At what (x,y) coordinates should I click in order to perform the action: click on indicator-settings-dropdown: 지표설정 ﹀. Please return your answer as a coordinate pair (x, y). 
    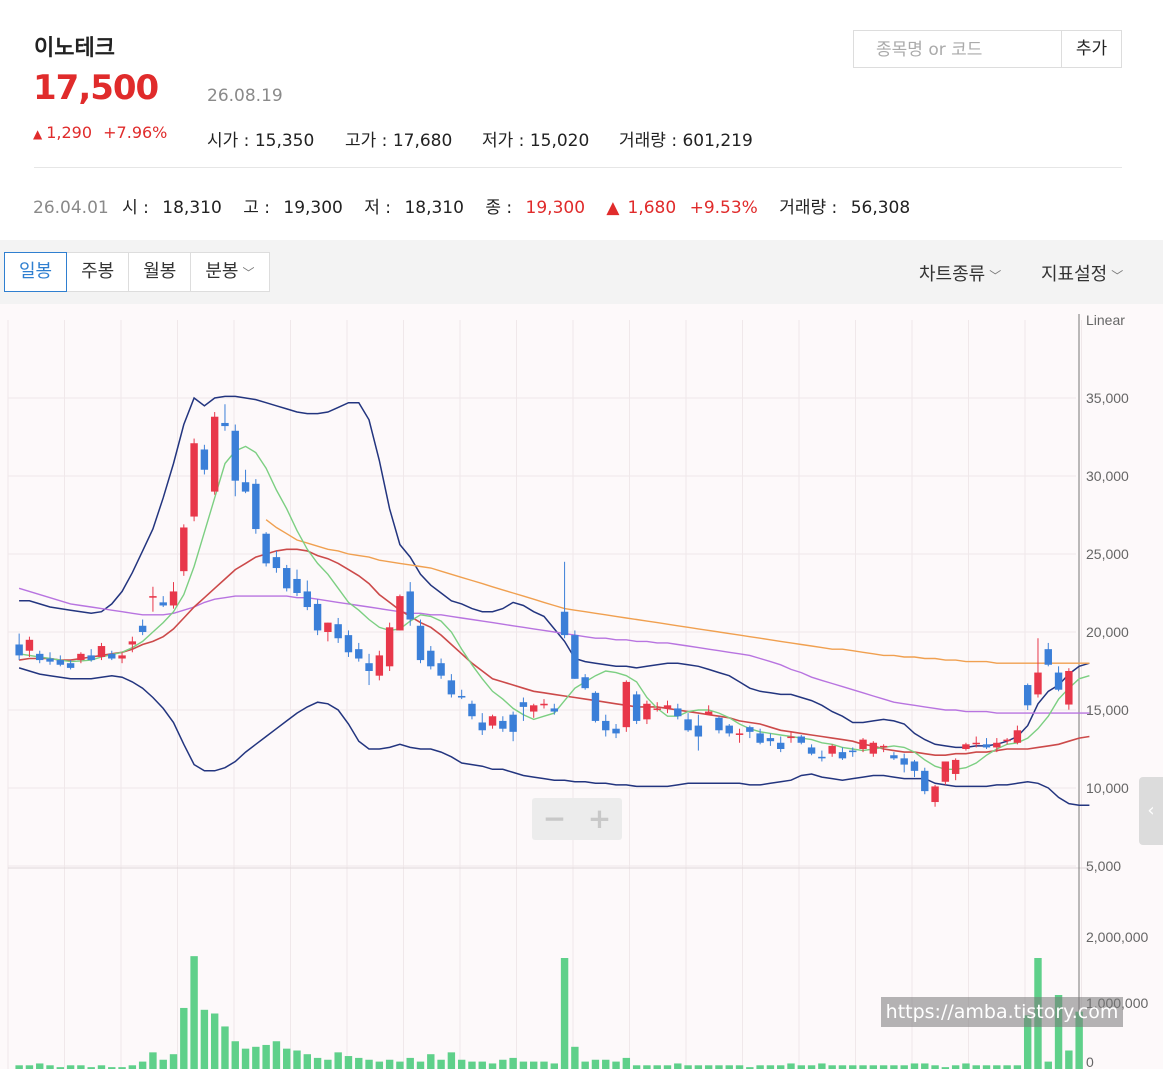
    Looking at the image, I should click on (1082, 273).